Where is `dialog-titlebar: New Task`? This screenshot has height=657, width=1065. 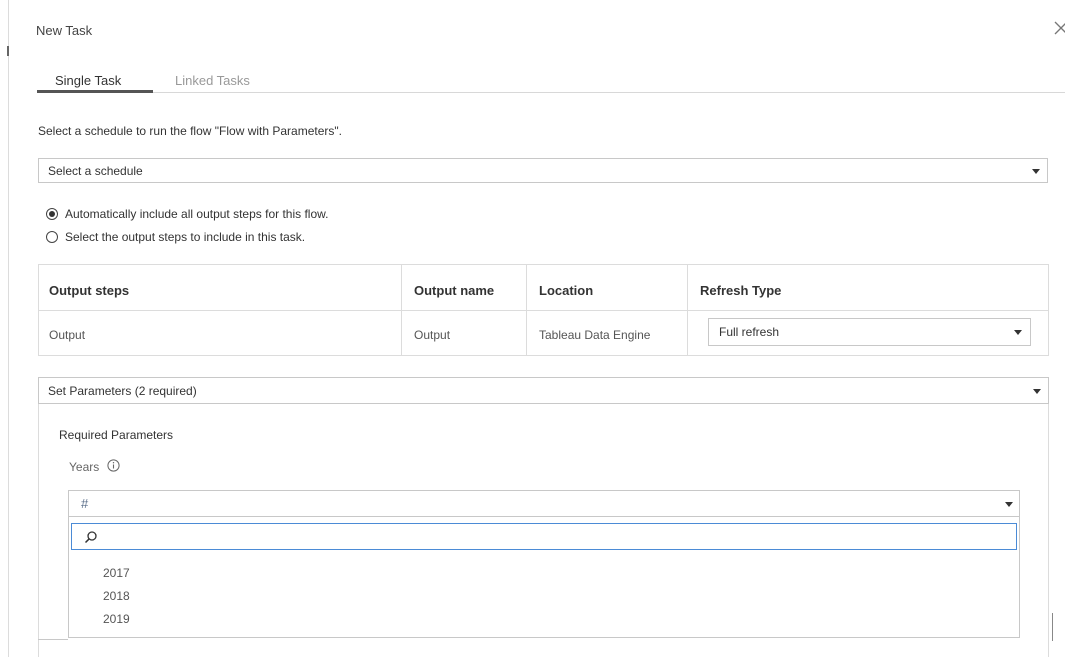
dialog-titlebar: New Task is located at coordinates (537, 31).